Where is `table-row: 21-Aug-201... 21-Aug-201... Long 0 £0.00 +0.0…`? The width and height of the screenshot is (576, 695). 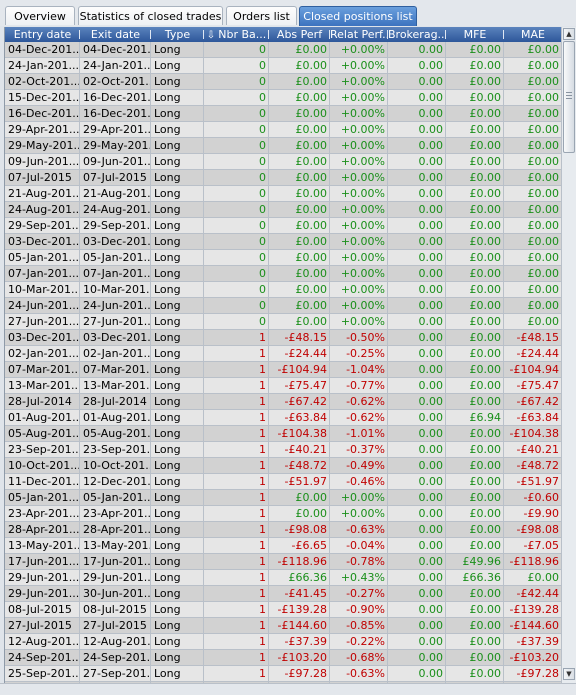
table-row: 21-Aug-201... 21-Aug-201... Long 0 £0.00 +0.0… is located at coordinates (283, 194).